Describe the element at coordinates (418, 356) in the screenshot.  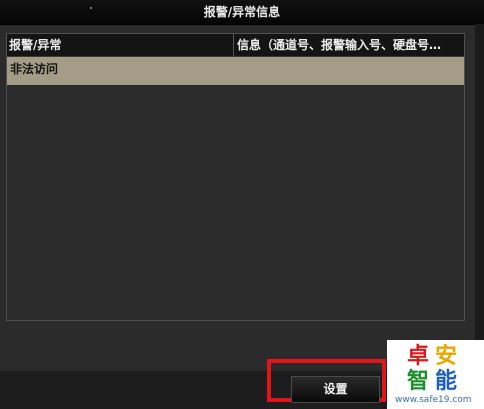
I see `watermark-char-1: 卓` at that location.